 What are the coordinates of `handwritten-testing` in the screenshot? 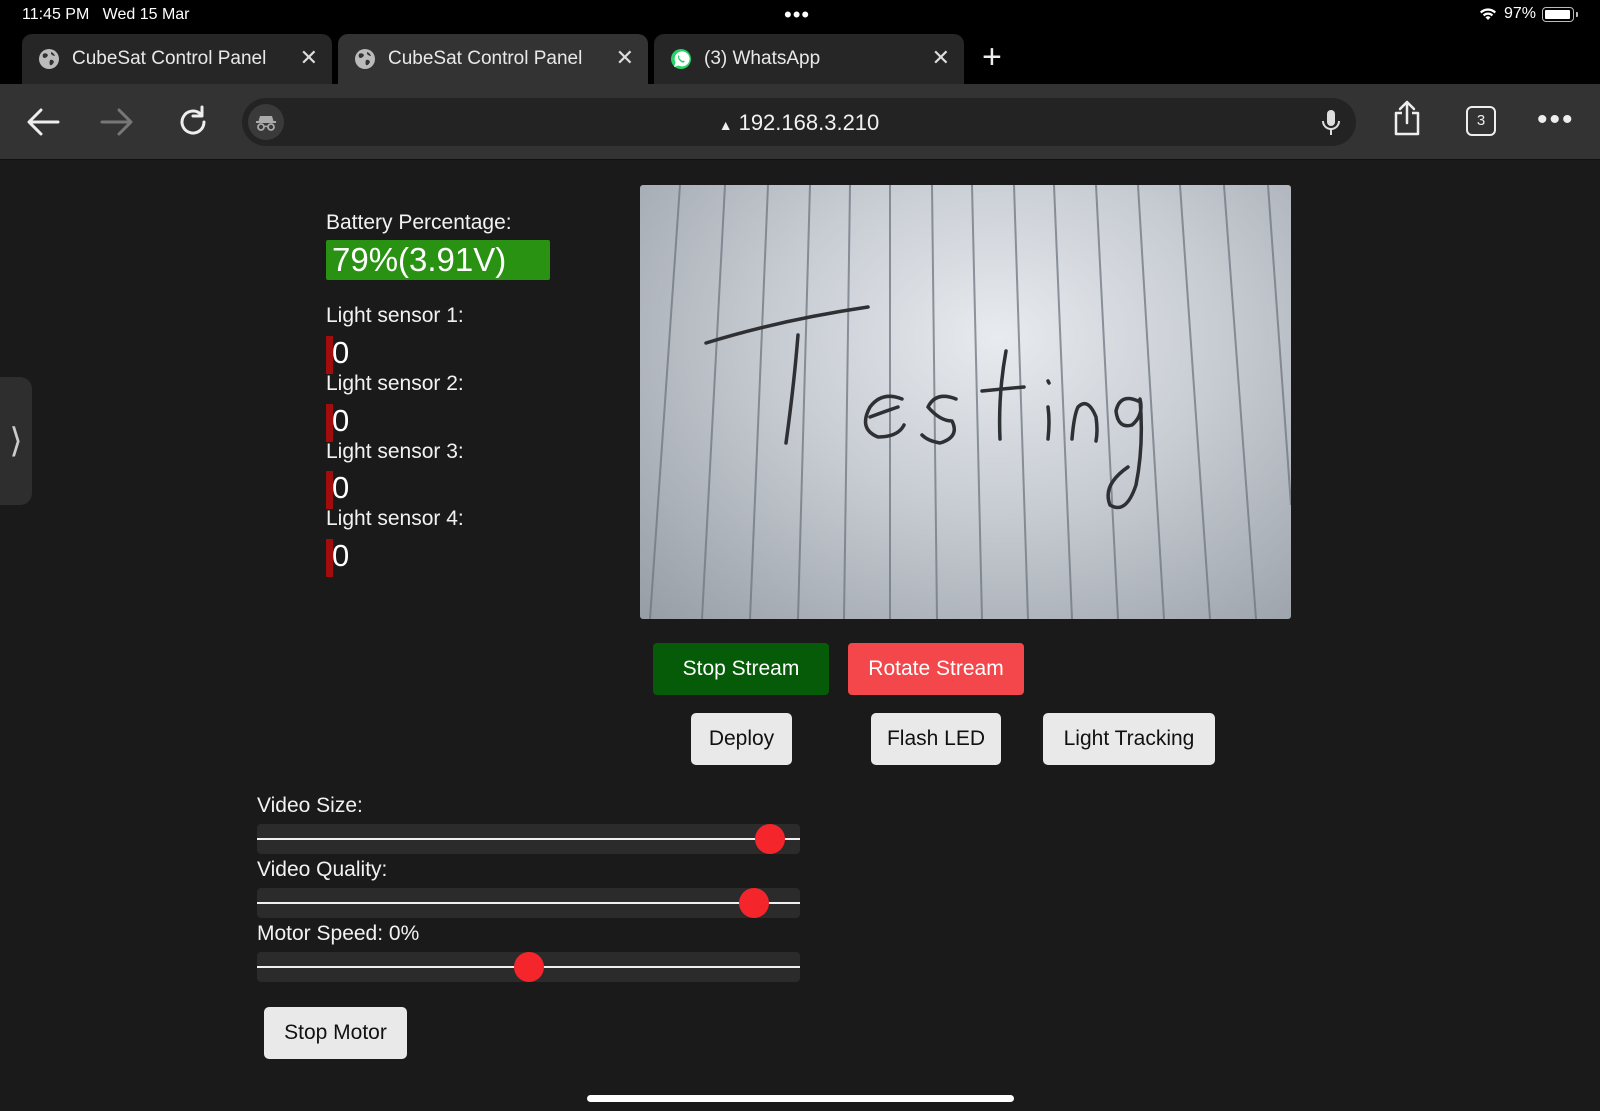 It's located at (924, 407).